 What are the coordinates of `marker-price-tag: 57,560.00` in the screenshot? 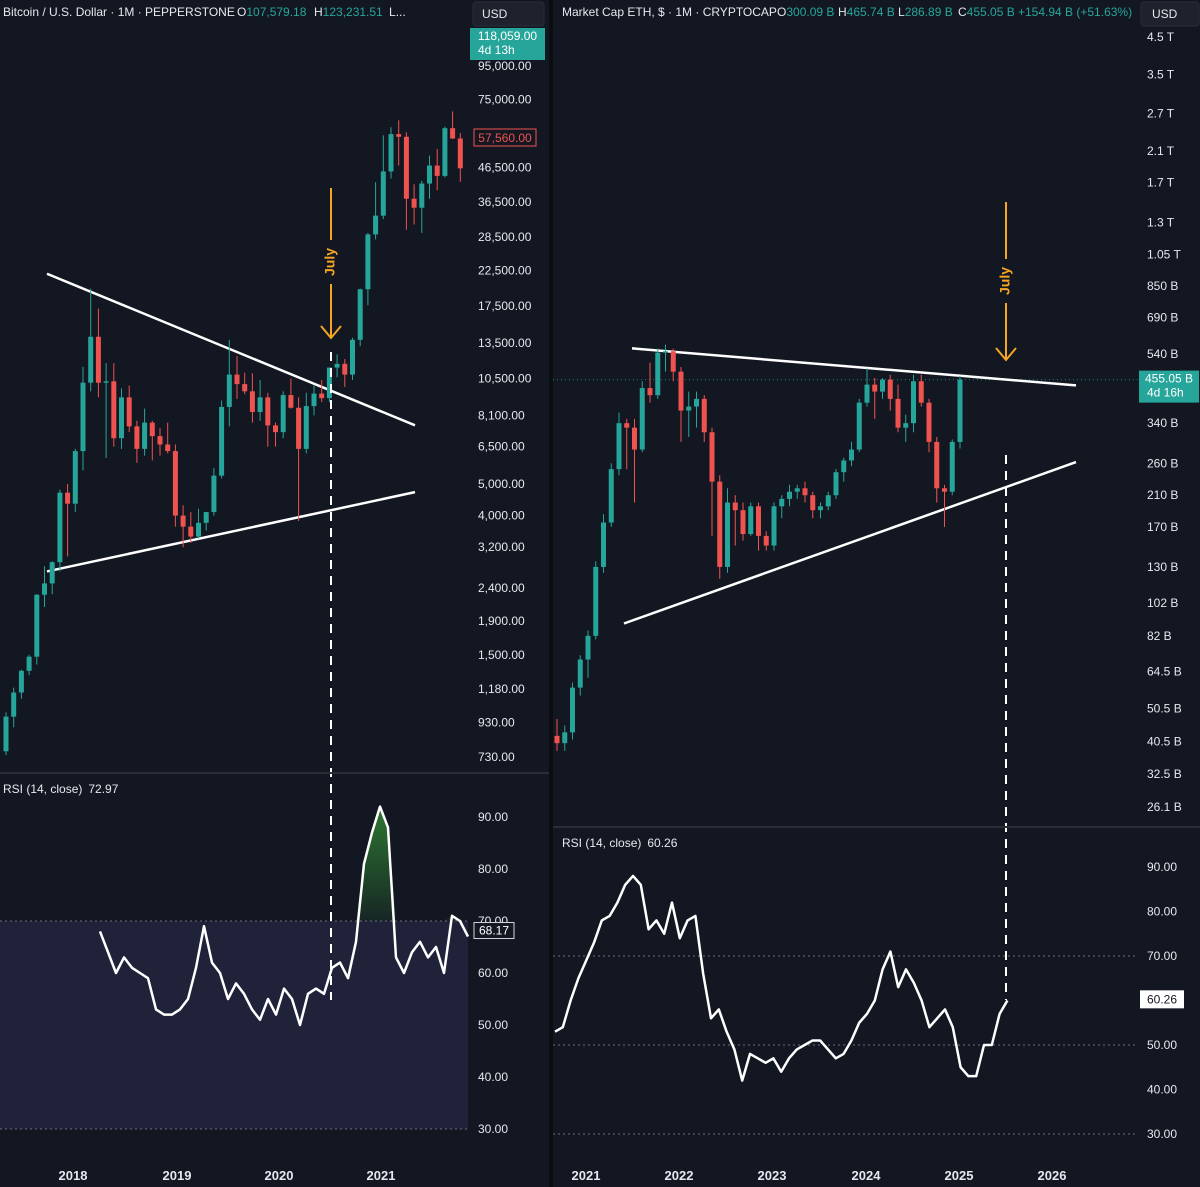 It's located at (505, 137).